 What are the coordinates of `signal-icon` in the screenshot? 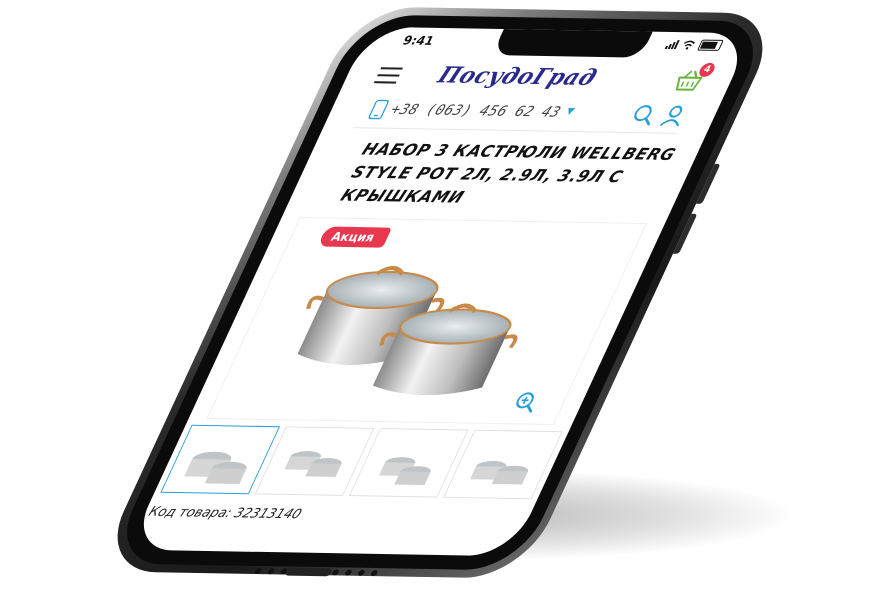 It's located at (672, 45).